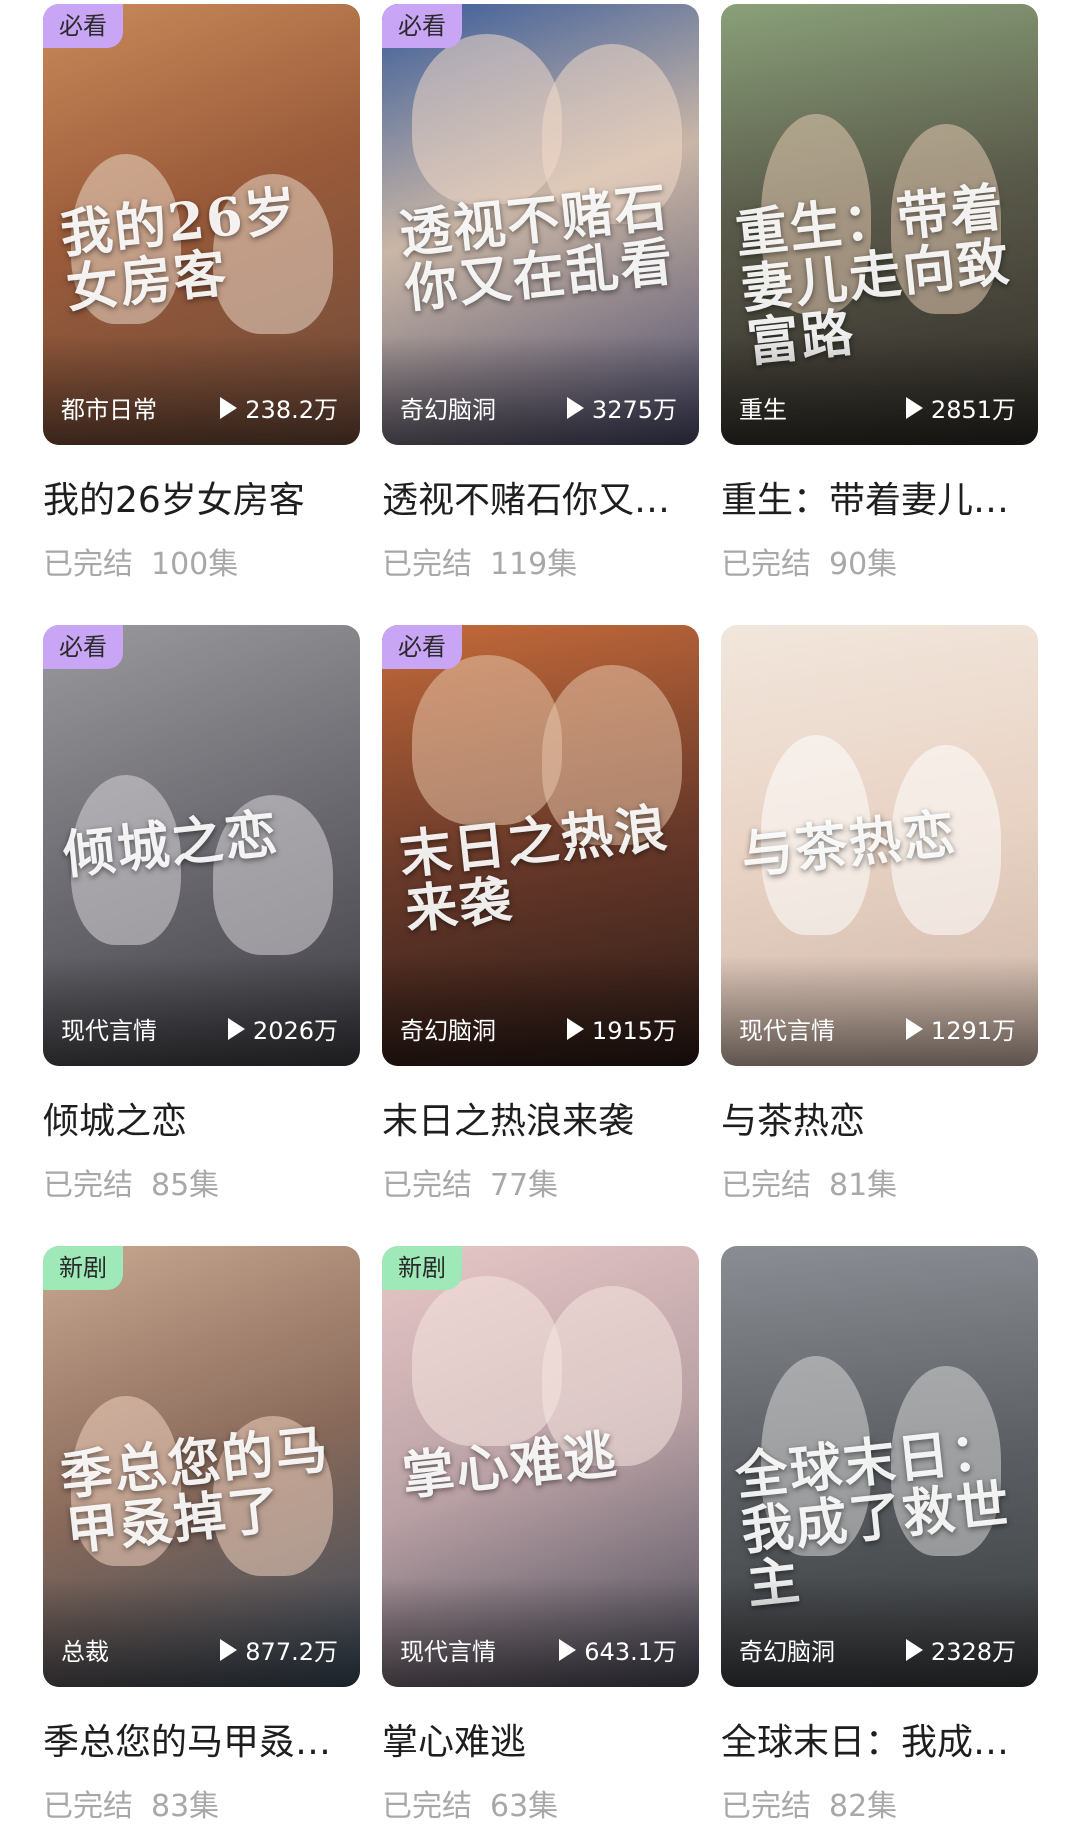  What do you see at coordinates (185, 1185) in the screenshot?
I see `drama-episodes: 85集` at bounding box center [185, 1185].